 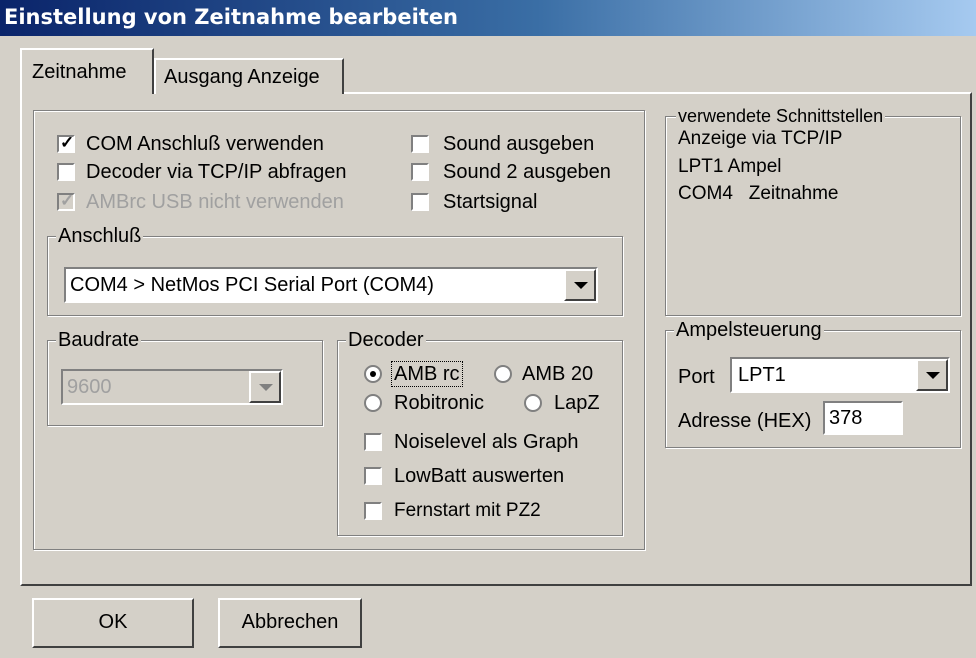 I want to click on com-checkbox-label: COM Anschluß verwenden, so click(x=205, y=144).